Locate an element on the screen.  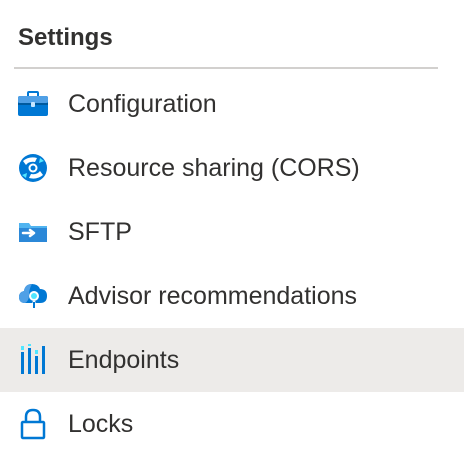
section-divider is located at coordinates (226, 68).